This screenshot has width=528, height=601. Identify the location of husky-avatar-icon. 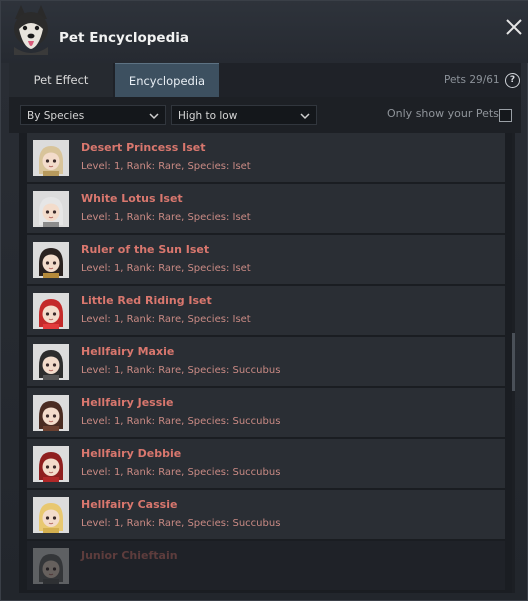
(31, 30).